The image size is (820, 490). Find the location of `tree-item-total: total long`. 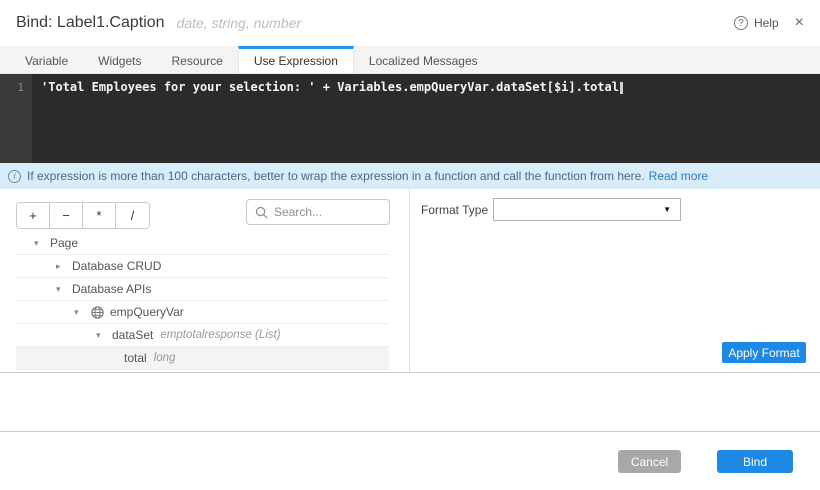

tree-item-total: total long is located at coordinates (202, 358).